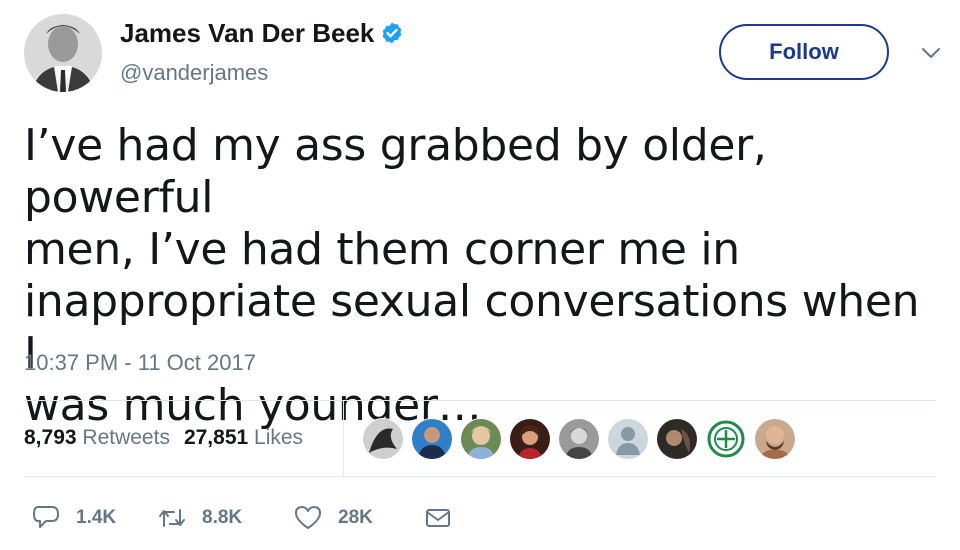 This screenshot has height=550, width=960. I want to click on reply-count: 1.4K, so click(96, 517).